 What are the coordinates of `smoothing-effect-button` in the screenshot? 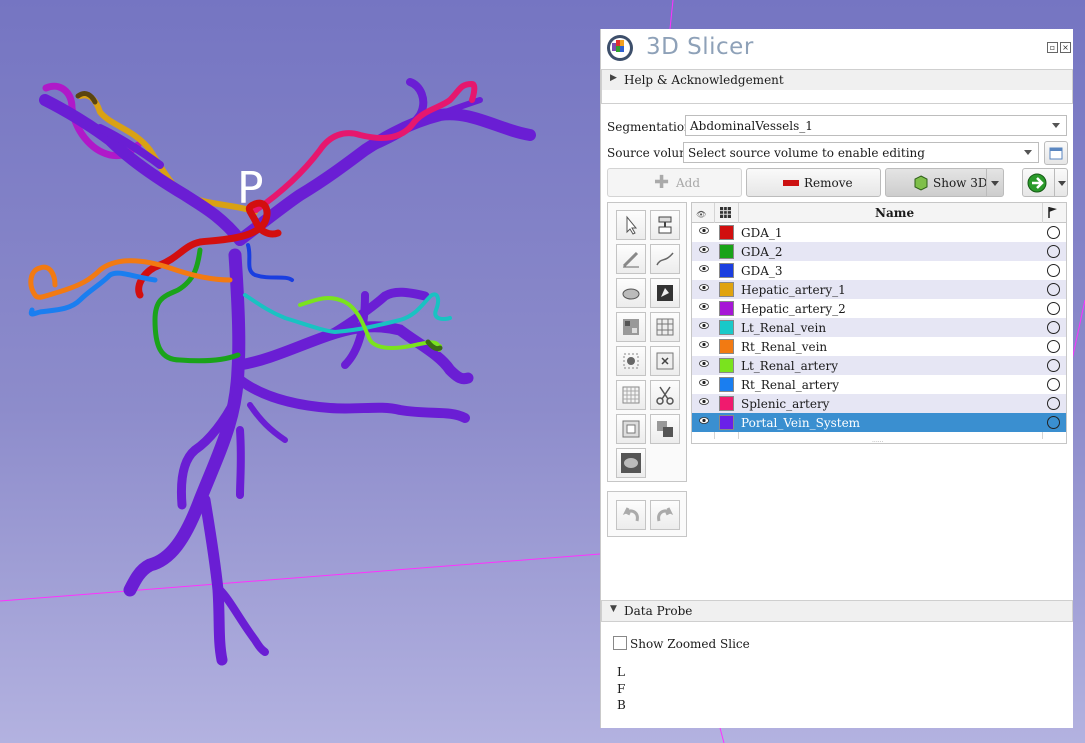 It's located at (631, 395).